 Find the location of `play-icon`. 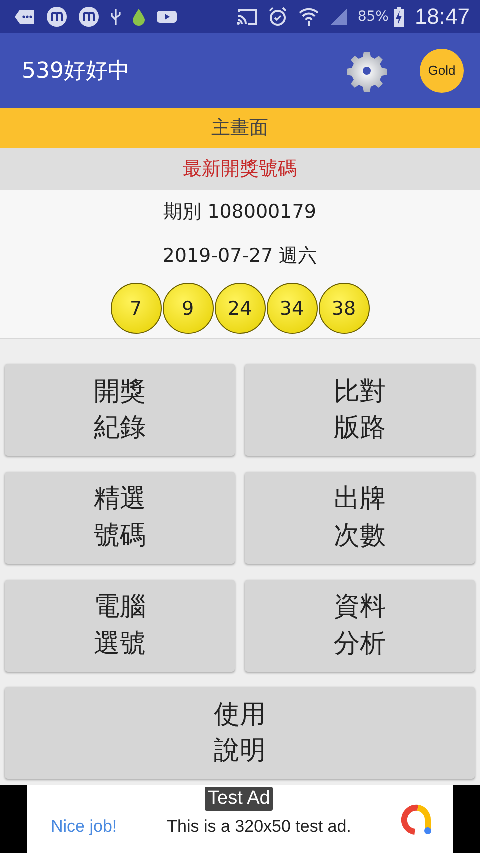

play-icon is located at coordinates (167, 16).